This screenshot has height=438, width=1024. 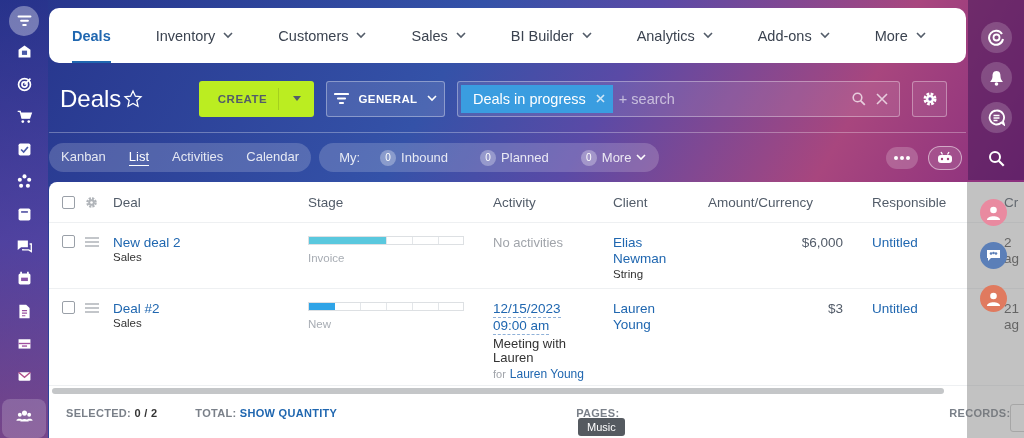 What do you see at coordinates (146, 413) in the screenshot?
I see `selected-count: 0 / 2` at bounding box center [146, 413].